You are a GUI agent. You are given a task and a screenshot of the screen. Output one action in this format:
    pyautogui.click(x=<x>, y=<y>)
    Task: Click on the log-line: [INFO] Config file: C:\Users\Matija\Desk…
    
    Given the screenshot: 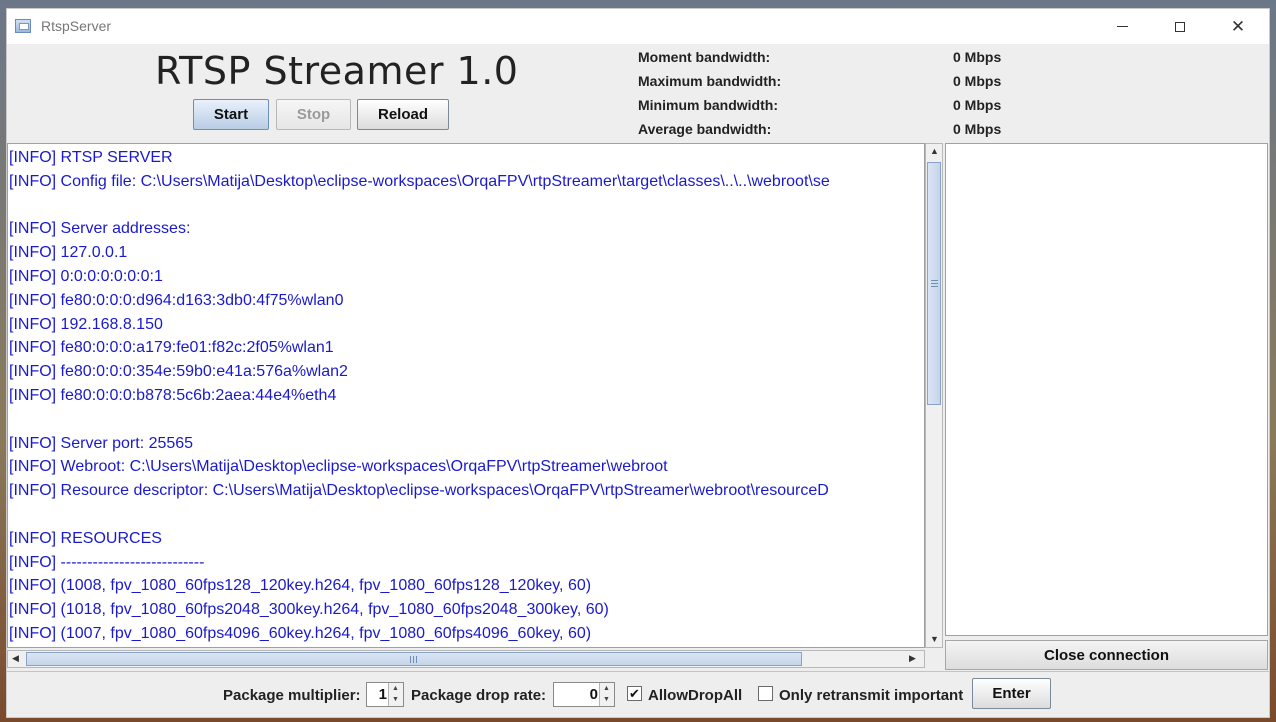 What is the action you would take?
    pyautogui.click(x=419, y=181)
    